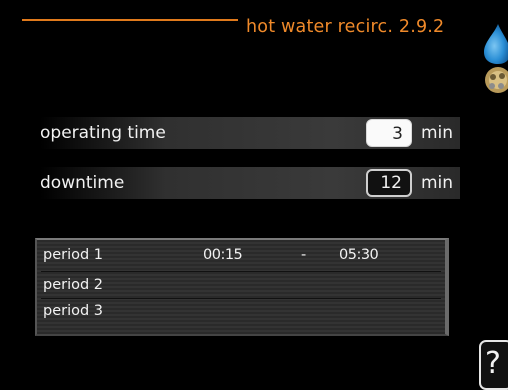 The image size is (508, 390). I want to click on downtime-unit: min, so click(437, 183).